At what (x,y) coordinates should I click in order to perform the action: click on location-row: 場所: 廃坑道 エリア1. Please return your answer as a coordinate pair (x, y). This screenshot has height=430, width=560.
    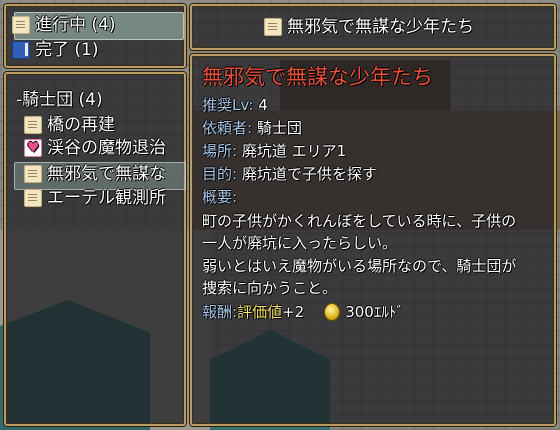
    Looking at the image, I should click on (274, 151).